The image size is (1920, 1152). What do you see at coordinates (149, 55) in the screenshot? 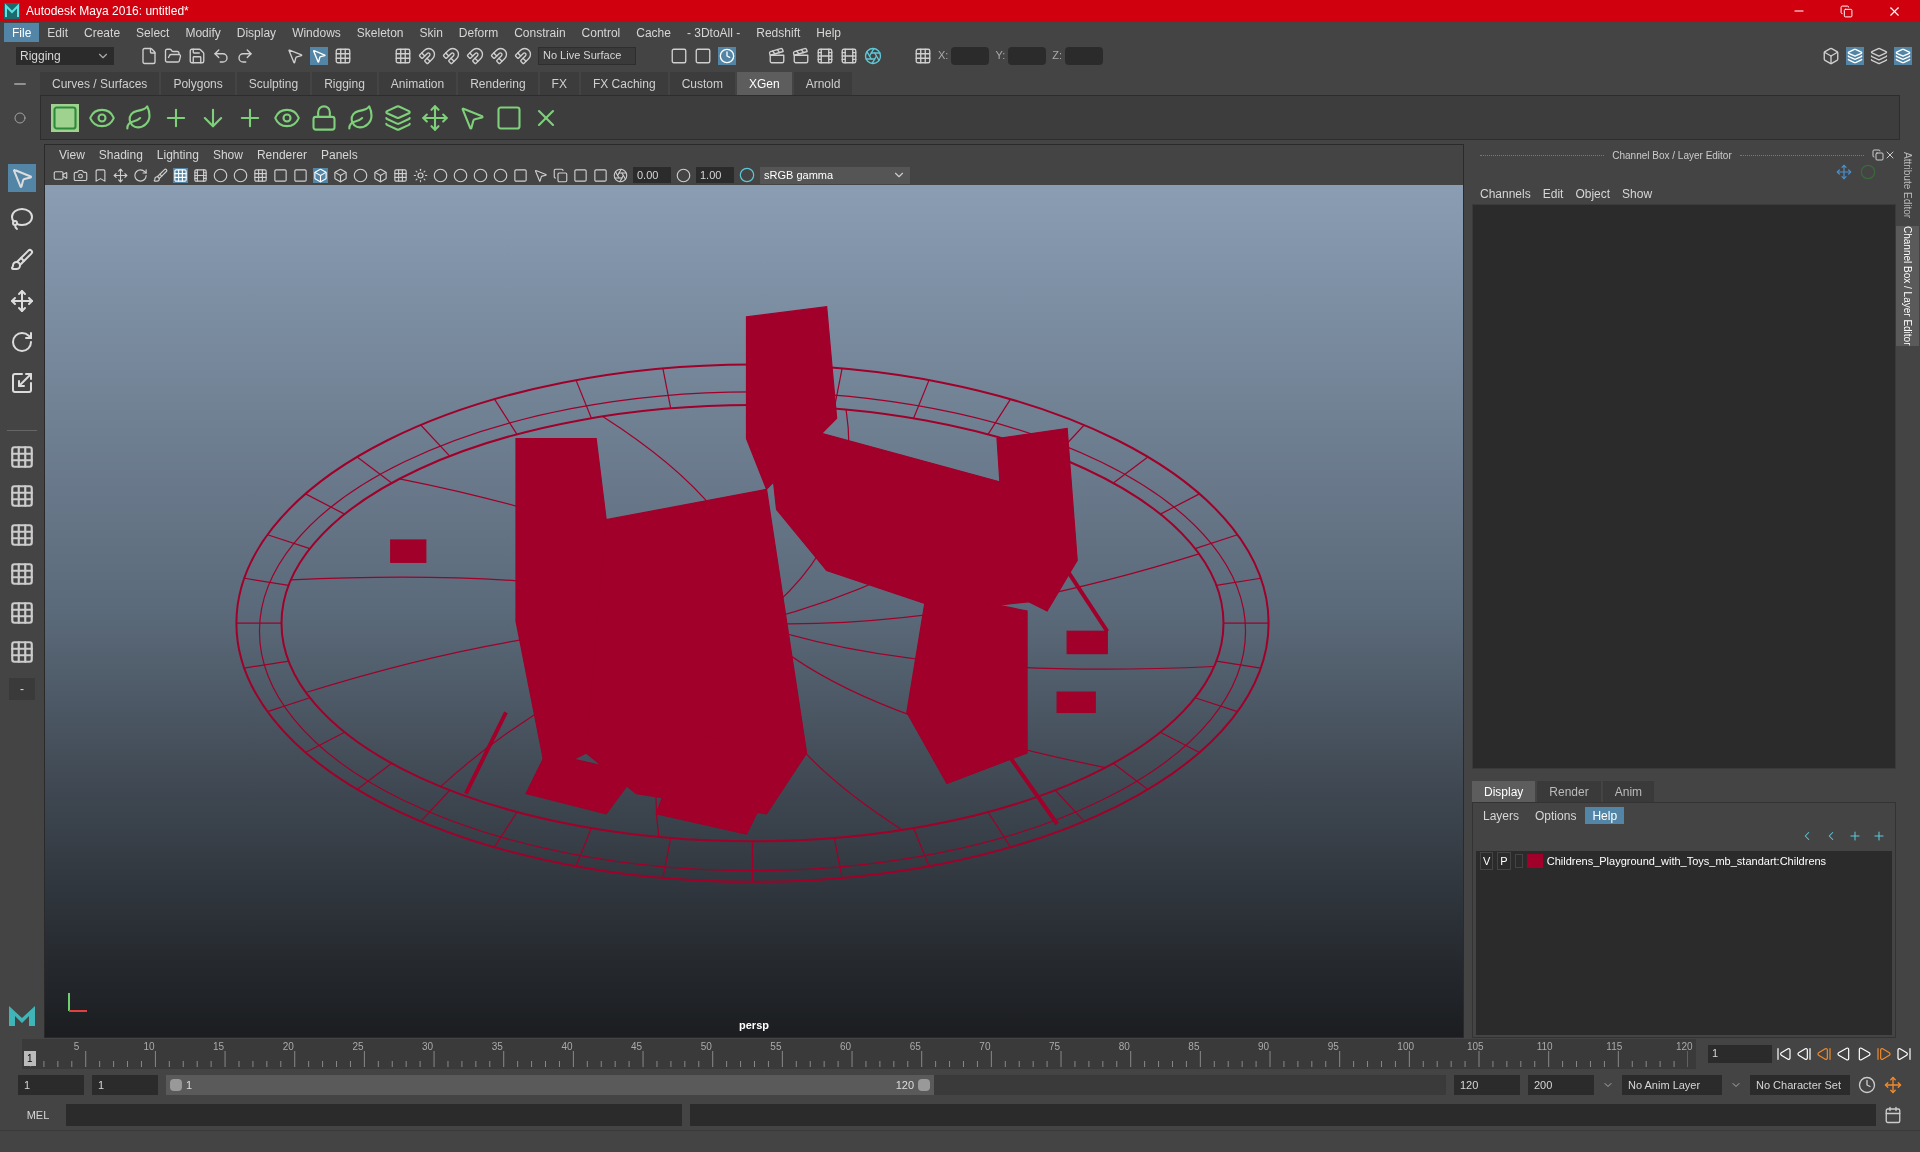
I see `new-file-icon` at bounding box center [149, 55].